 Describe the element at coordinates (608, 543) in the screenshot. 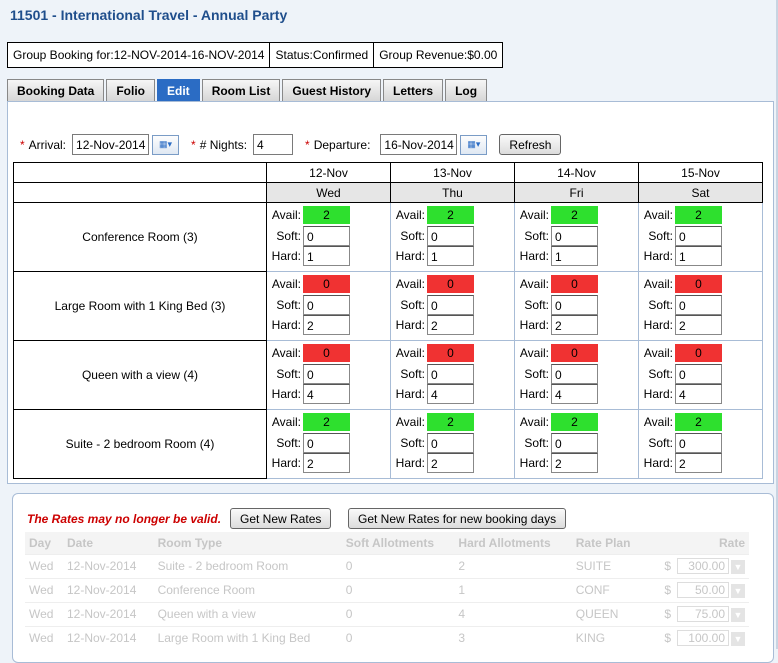

I see `rates-column-header: Rate Plan` at that location.